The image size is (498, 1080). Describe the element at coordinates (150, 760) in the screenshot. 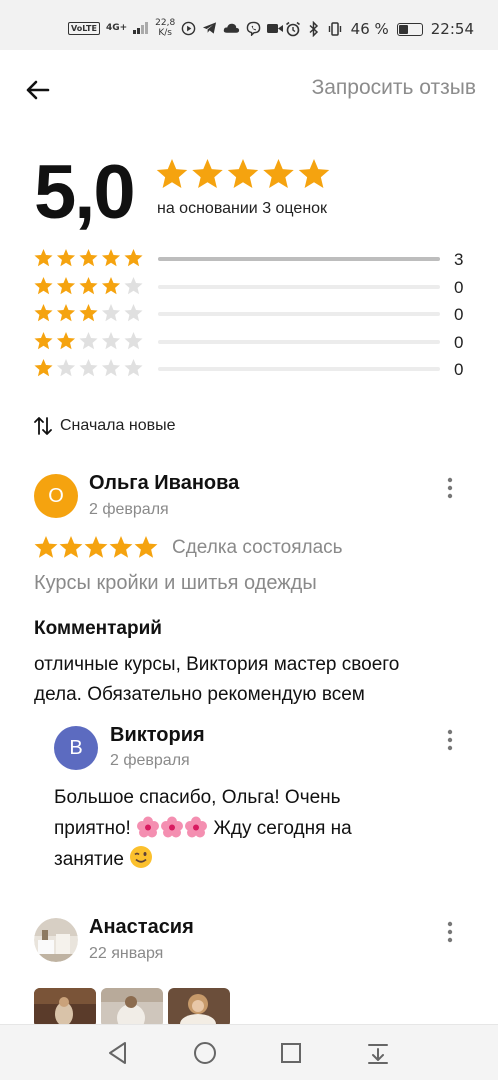

I see `reply-date: 2 февраля` at that location.